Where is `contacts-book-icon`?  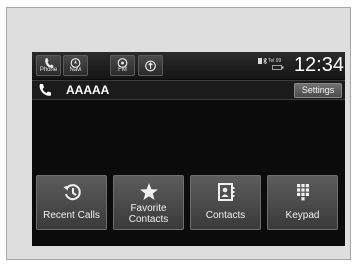
contacts-book-icon is located at coordinates (226, 192).